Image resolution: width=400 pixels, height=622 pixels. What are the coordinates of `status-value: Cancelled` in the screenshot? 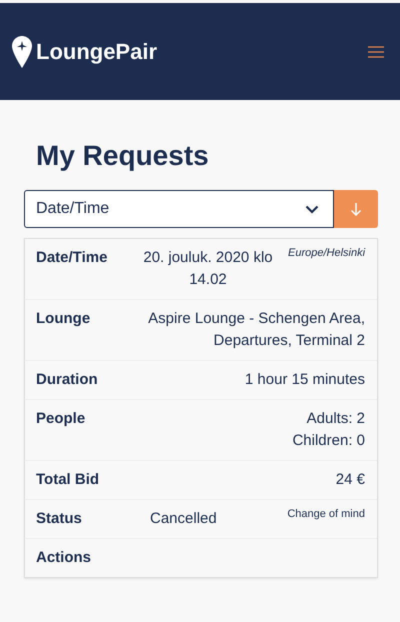 It's located at (183, 519).